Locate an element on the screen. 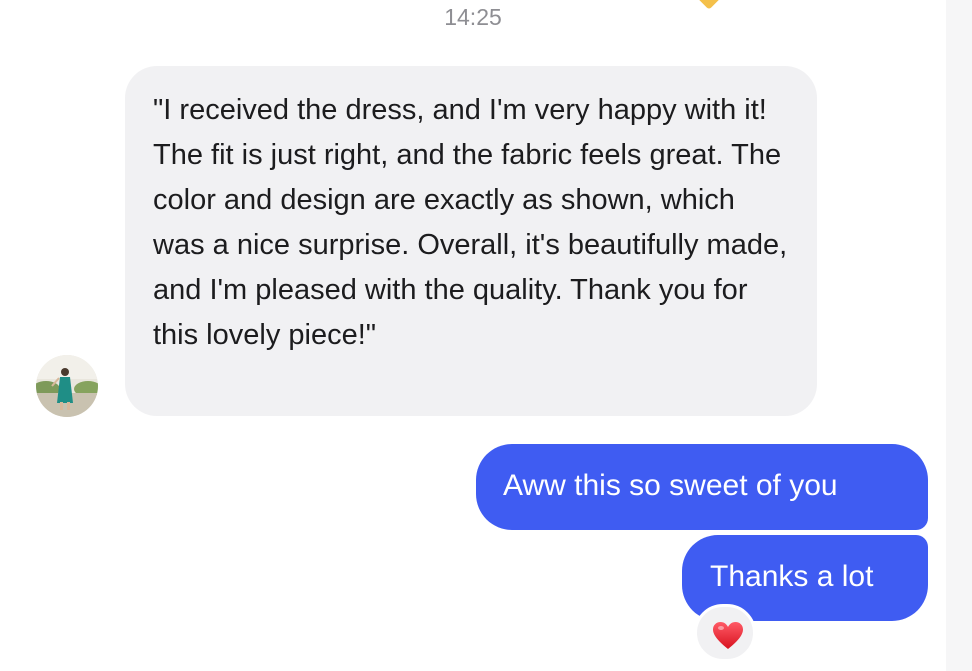  avatar-photo-icon is located at coordinates (67, 386).